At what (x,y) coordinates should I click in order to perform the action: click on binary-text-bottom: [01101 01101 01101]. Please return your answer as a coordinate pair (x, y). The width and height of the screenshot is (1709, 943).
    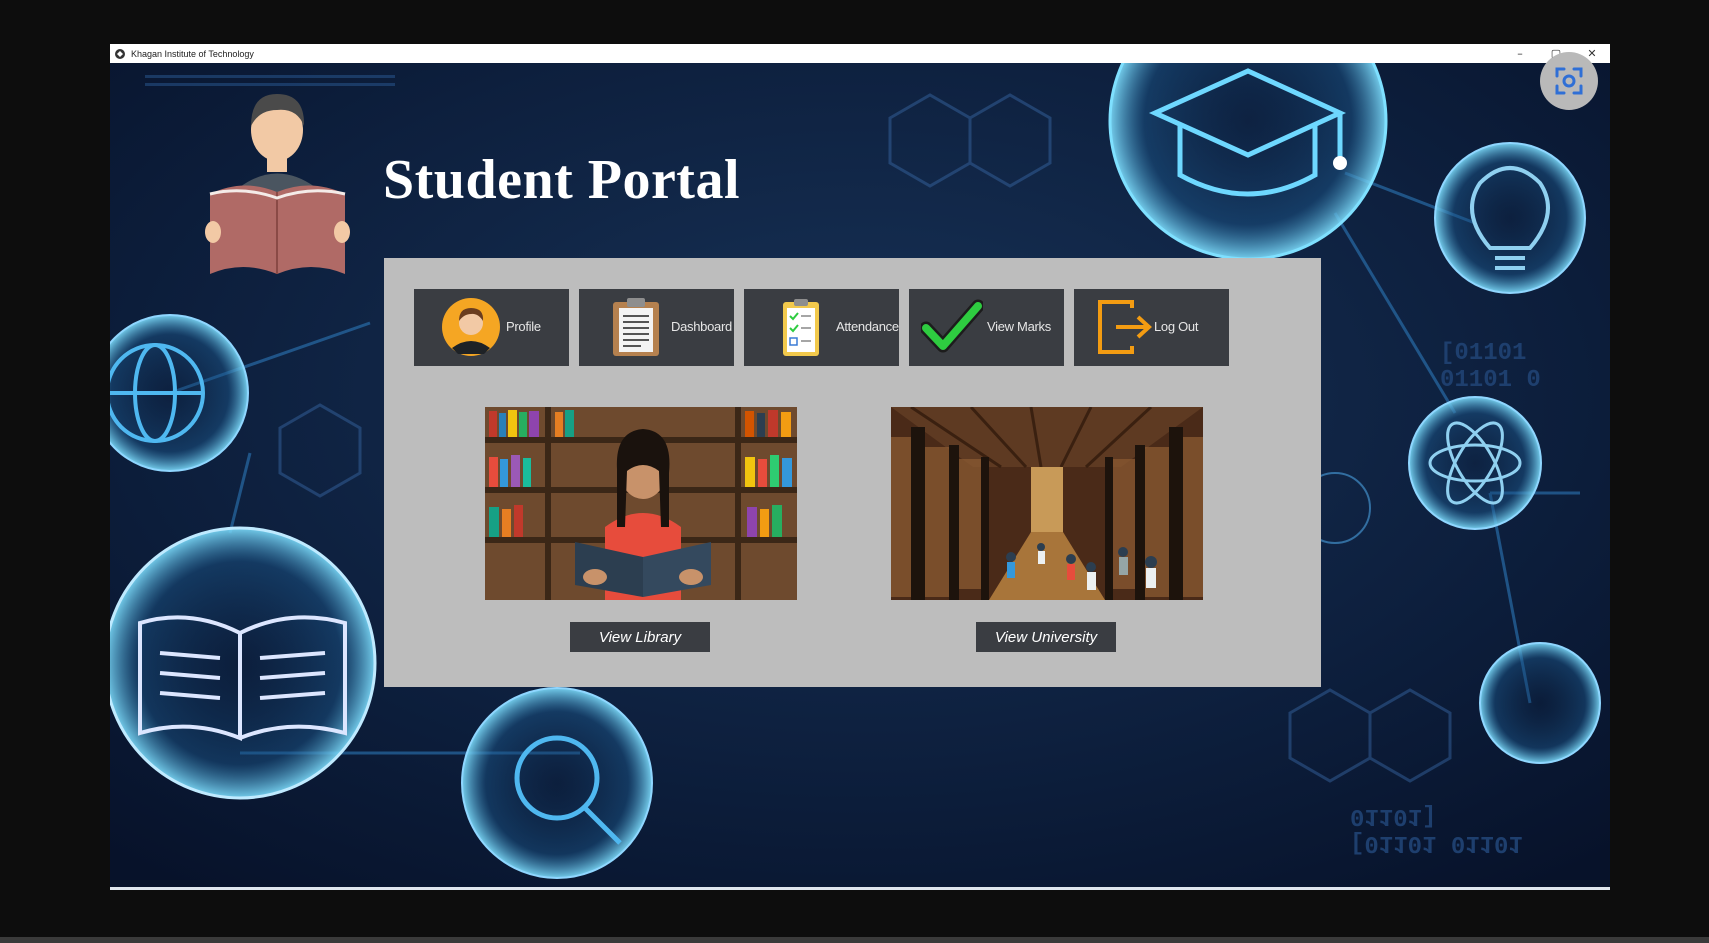
    Looking at the image, I should click on (1436, 829).